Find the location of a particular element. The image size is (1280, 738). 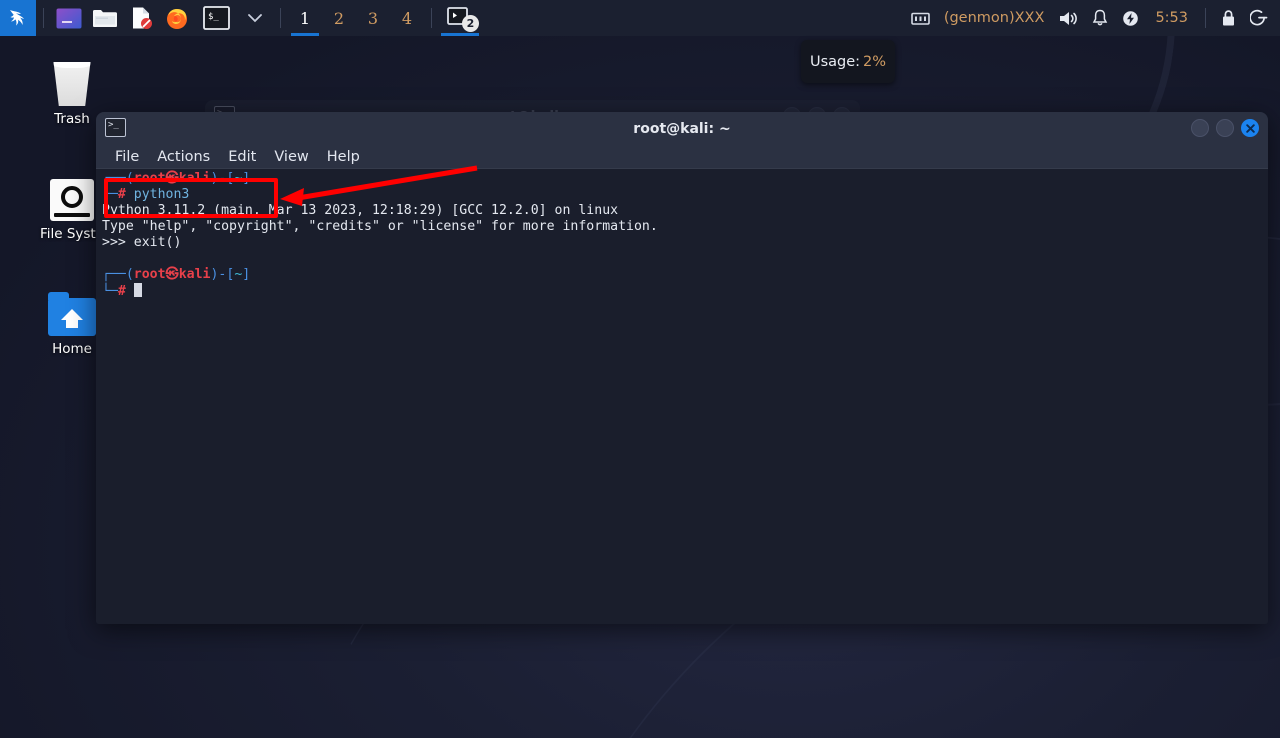

terminal-icon: $_ is located at coordinates (216, 18).